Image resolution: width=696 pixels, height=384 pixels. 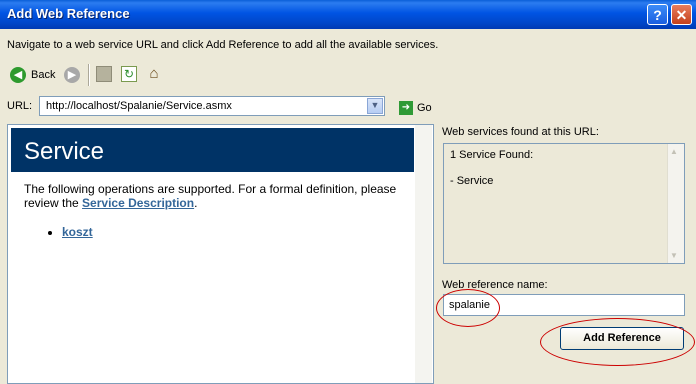 What do you see at coordinates (212, 150) in the screenshot?
I see `service-banner: Service` at bounding box center [212, 150].